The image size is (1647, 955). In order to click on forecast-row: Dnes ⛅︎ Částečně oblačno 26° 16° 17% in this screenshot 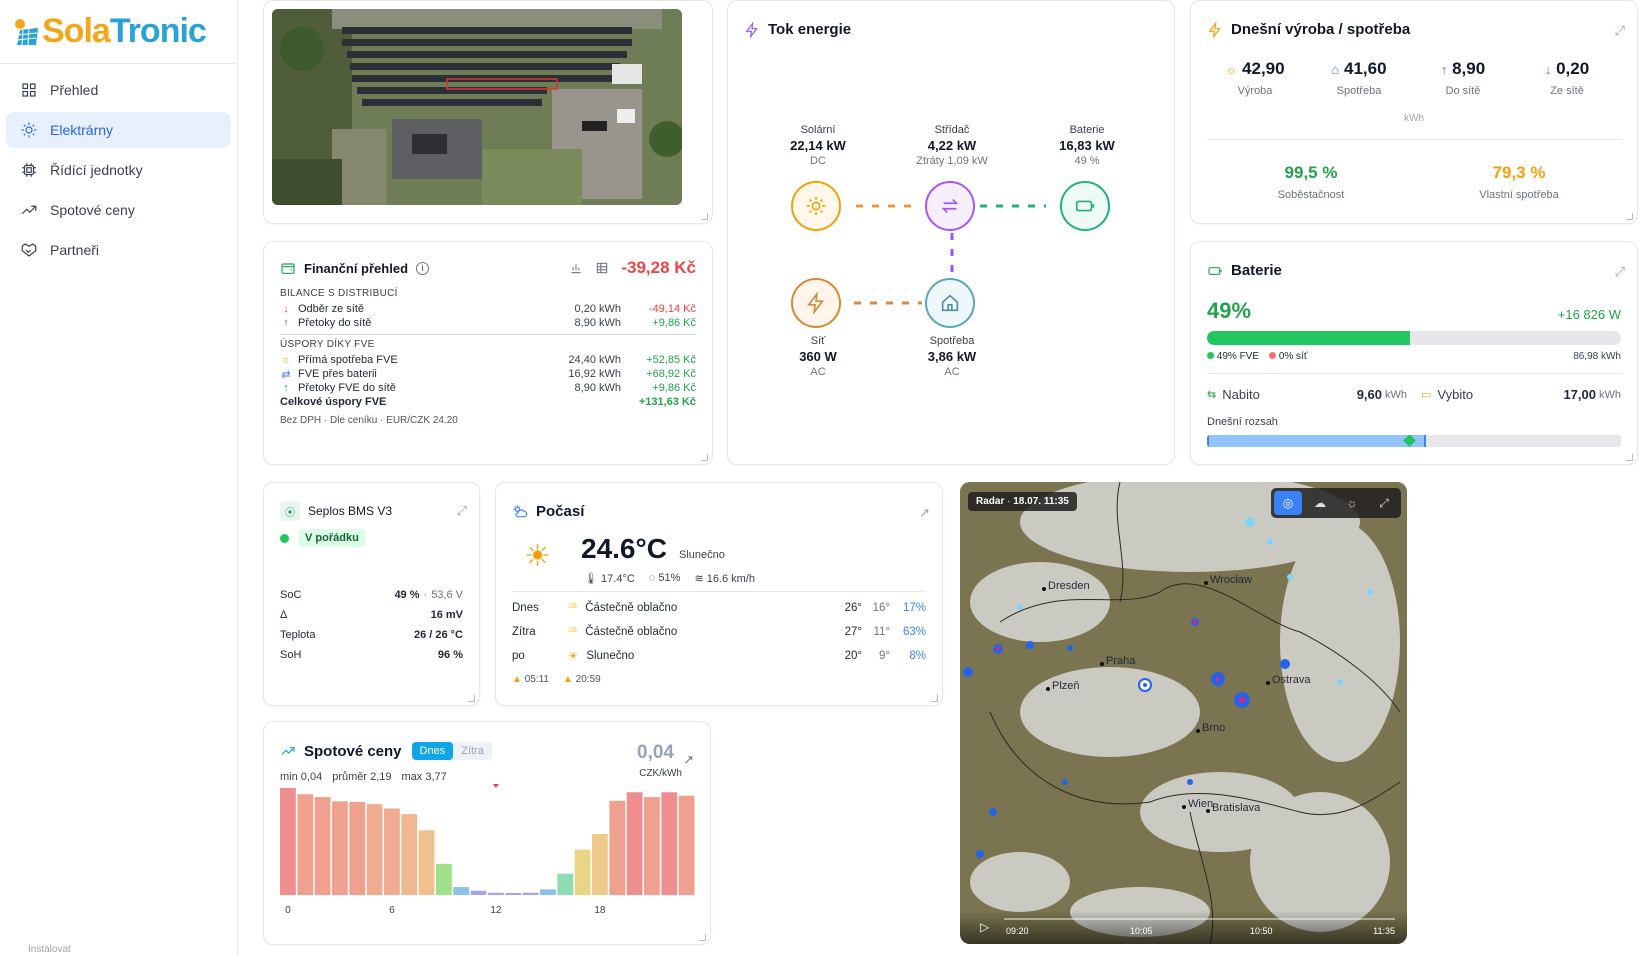, I will do `click(719, 608)`.